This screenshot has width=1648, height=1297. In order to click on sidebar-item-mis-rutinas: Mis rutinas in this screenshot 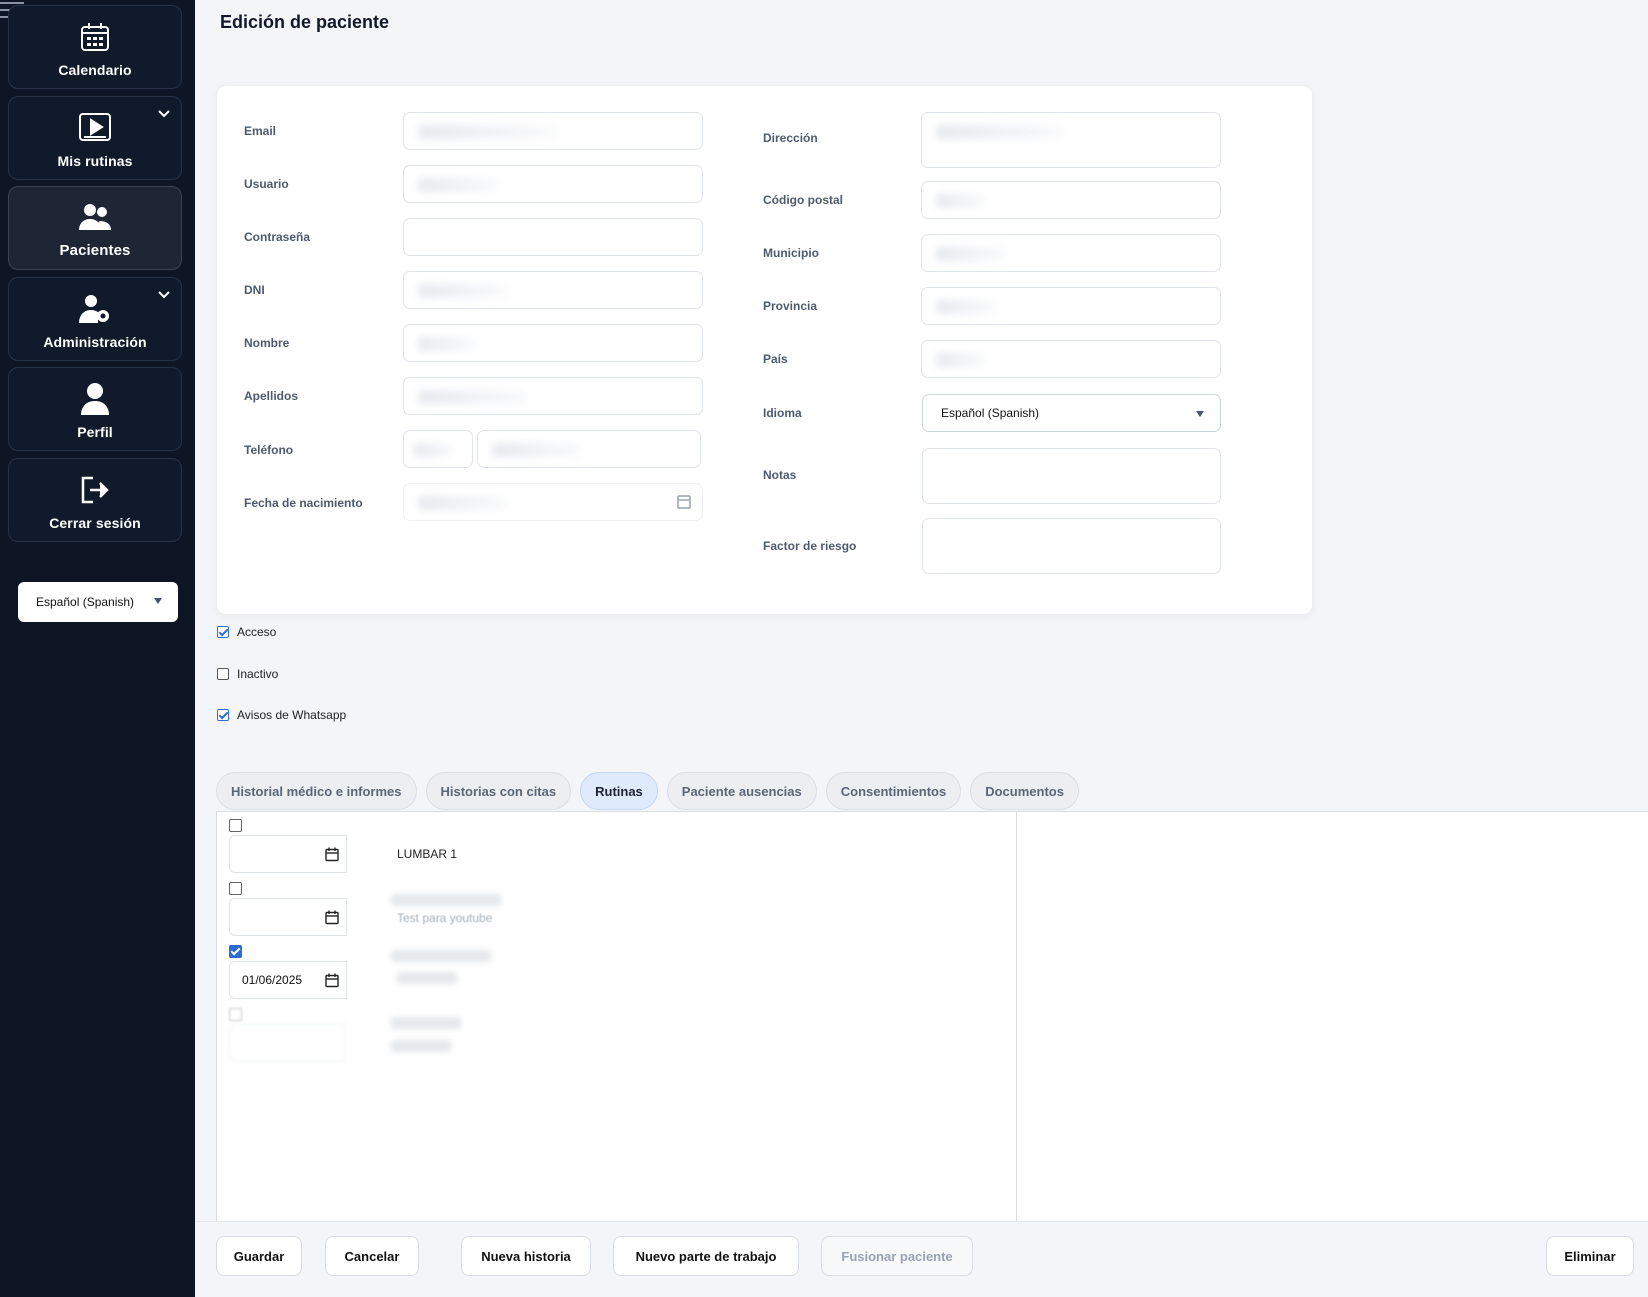, I will do `click(95, 138)`.